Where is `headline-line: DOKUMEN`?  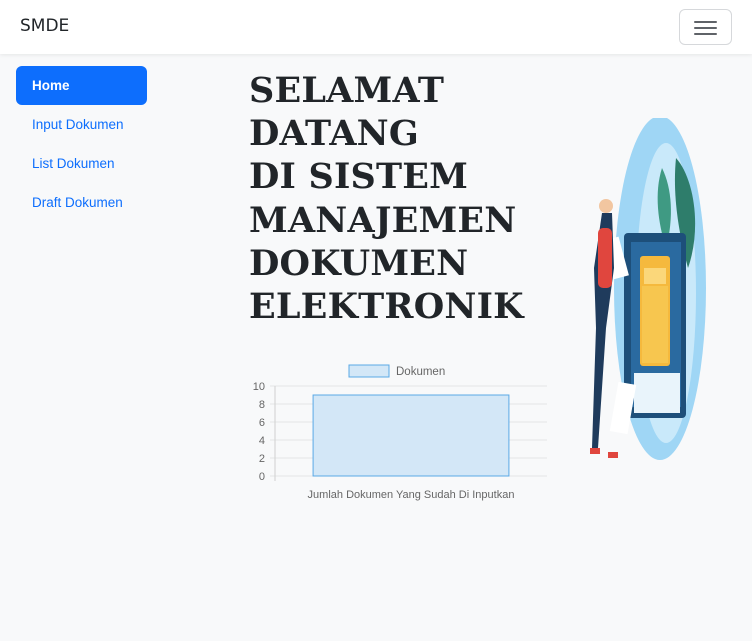
headline-line: DOKUMEN is located at coordinates (359, 263).